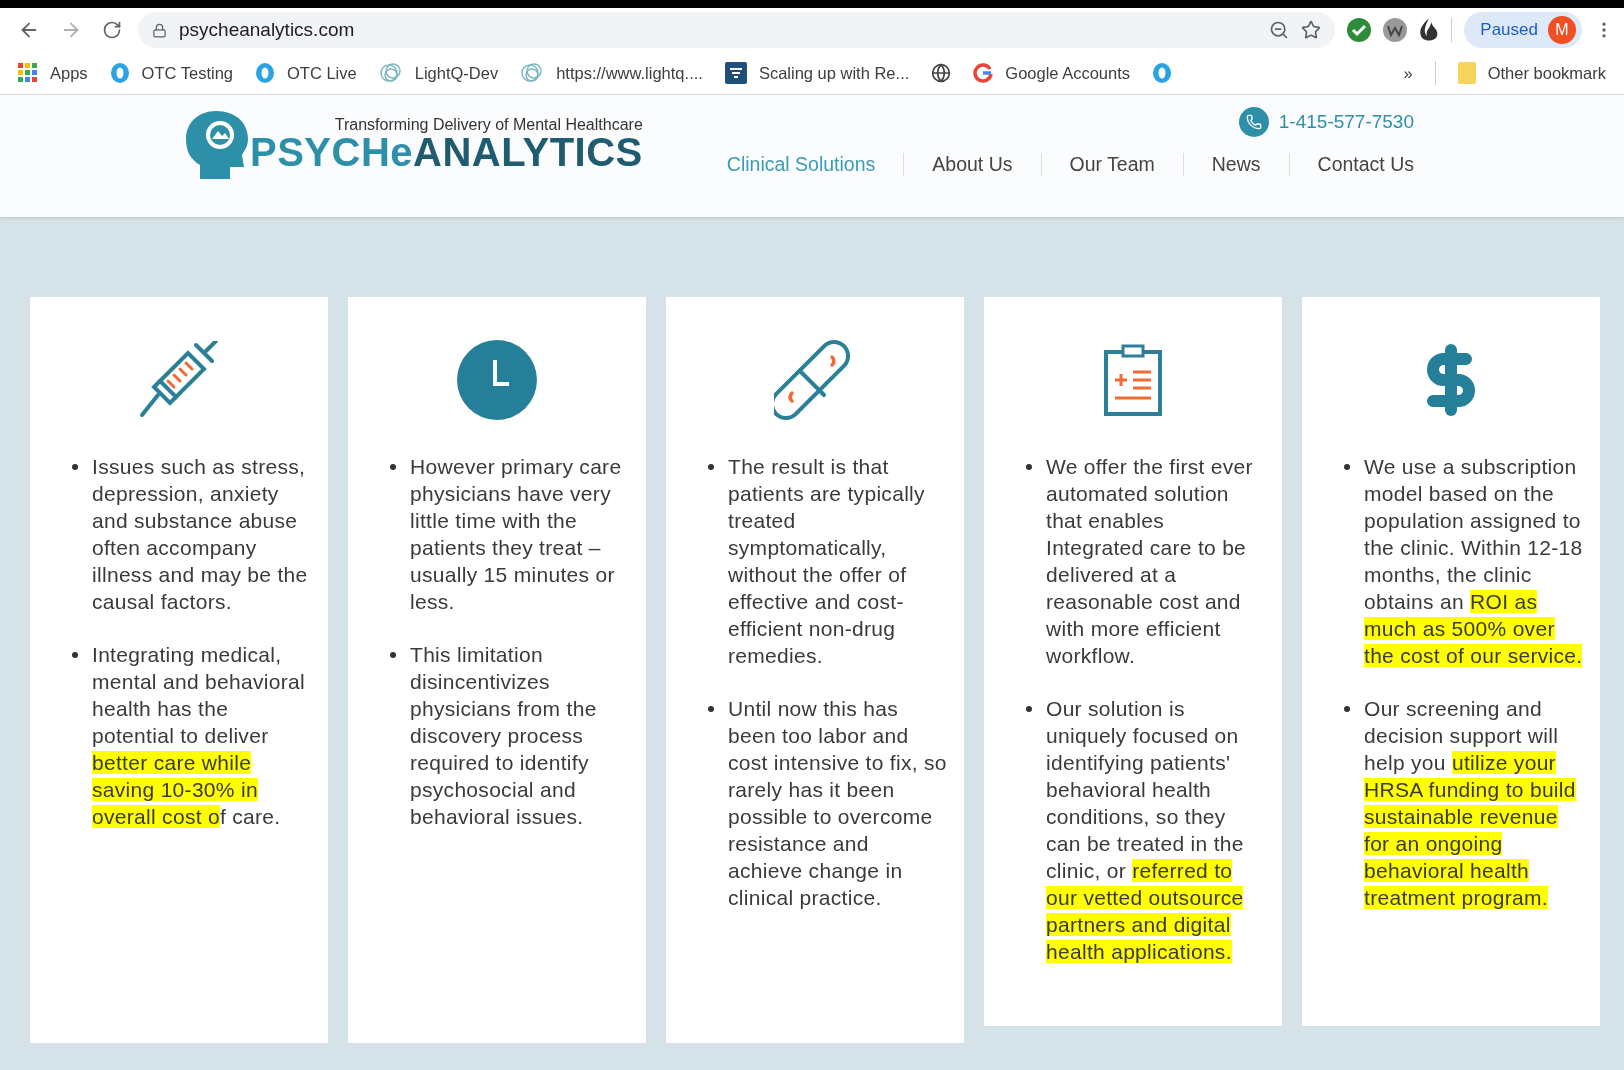 This screenshot has width=1624, height=1070. I want to click on url-text: psycheanalytics.com, so click(267, 30).